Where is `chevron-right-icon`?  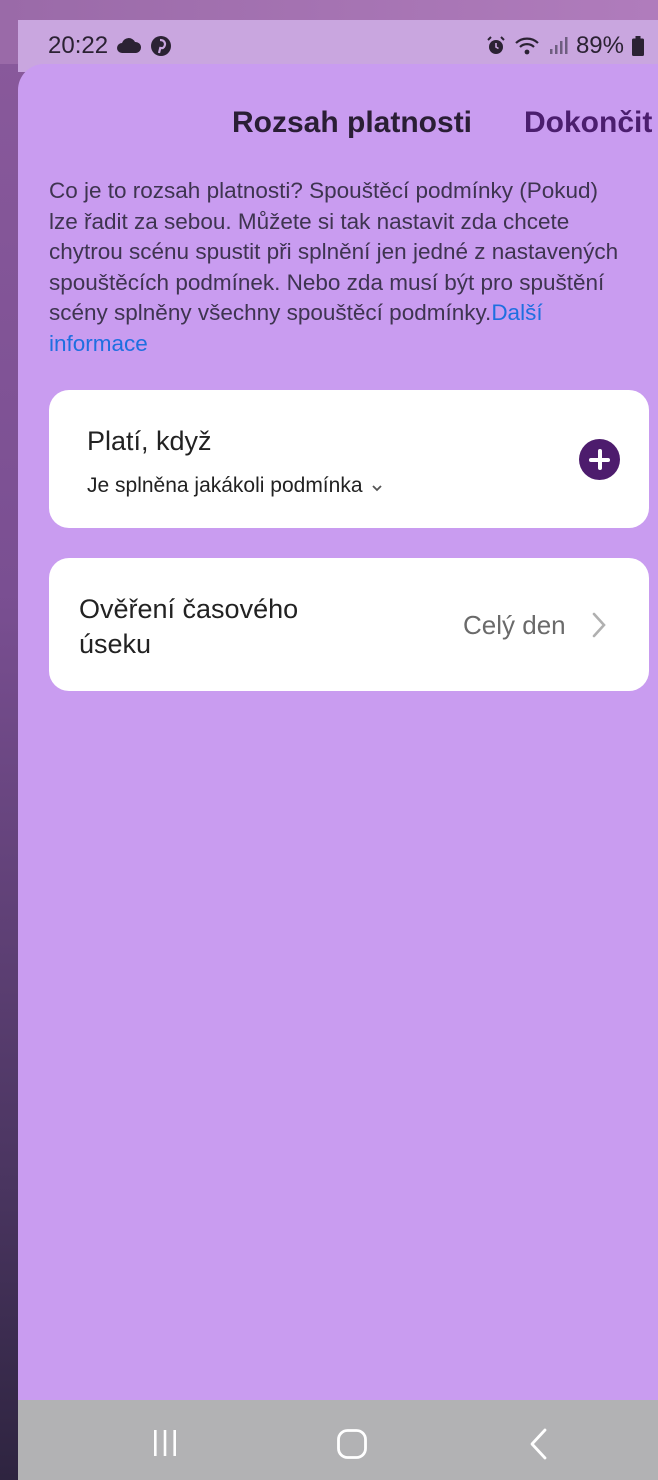
chevron-right-icon is located at coordinates (599, 625).